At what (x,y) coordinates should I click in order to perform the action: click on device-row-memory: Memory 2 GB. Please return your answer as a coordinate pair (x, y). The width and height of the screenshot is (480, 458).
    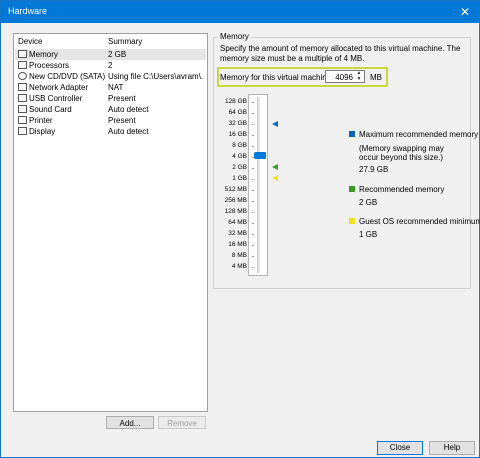
    Looking at the image, I should click on (110, 54).